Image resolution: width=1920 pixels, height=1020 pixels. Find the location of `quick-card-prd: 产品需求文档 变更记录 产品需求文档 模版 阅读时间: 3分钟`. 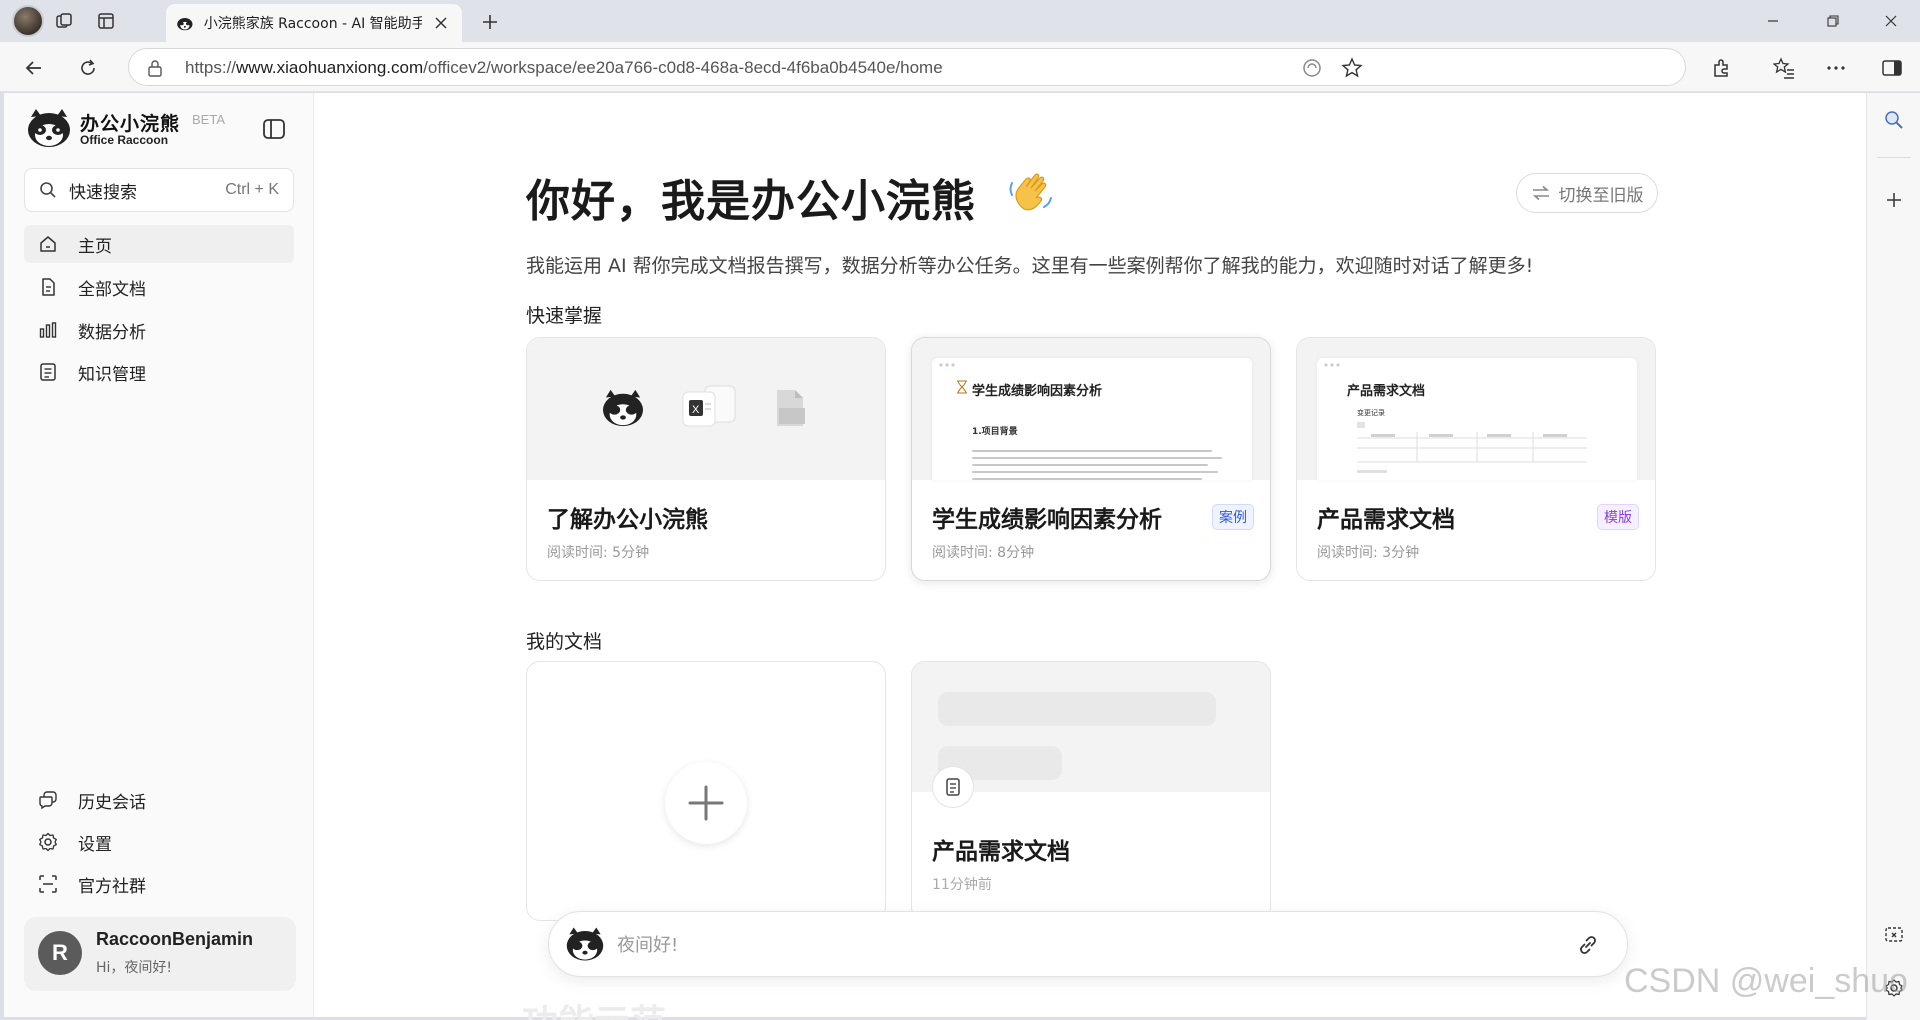

quick-card-prd: 产品需求文档 变更记录 产品需求文档 模版 阅读时间: 3分钟 is located at coordinates (1476, 459).